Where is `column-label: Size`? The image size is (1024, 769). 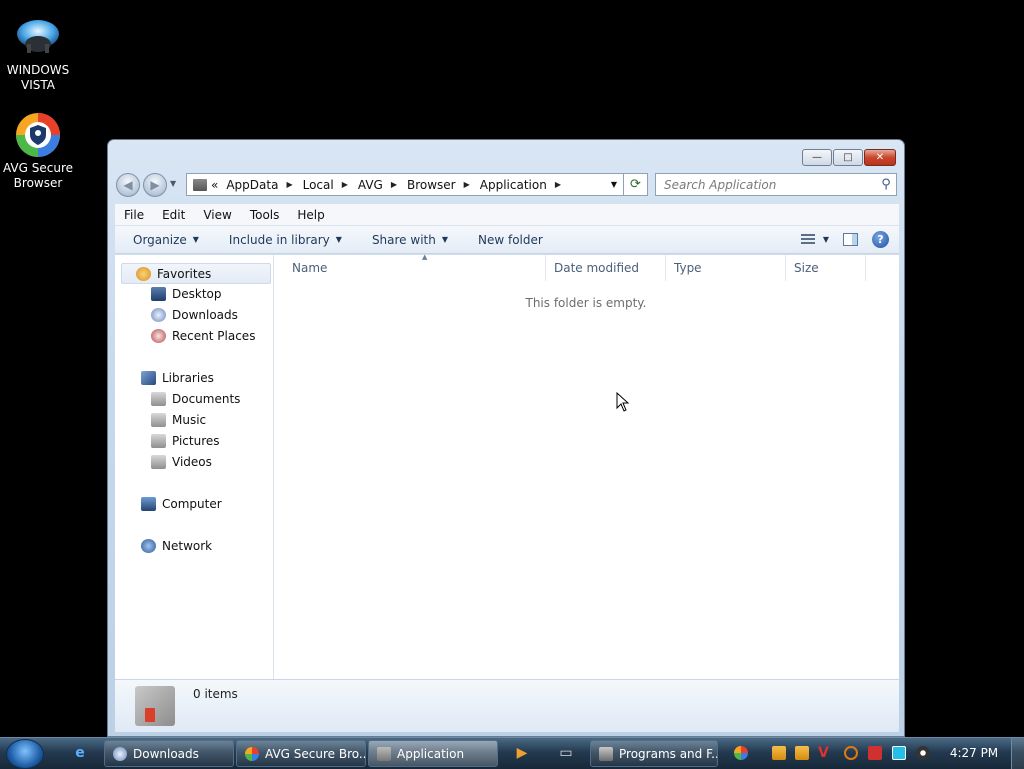
column-label: Size is located at coordinates (806, 268).